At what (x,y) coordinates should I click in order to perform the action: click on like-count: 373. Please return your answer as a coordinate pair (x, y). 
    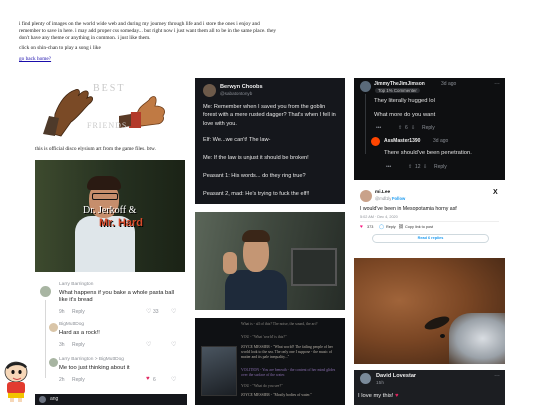
    Looking at the image, I should click on (370, 227).